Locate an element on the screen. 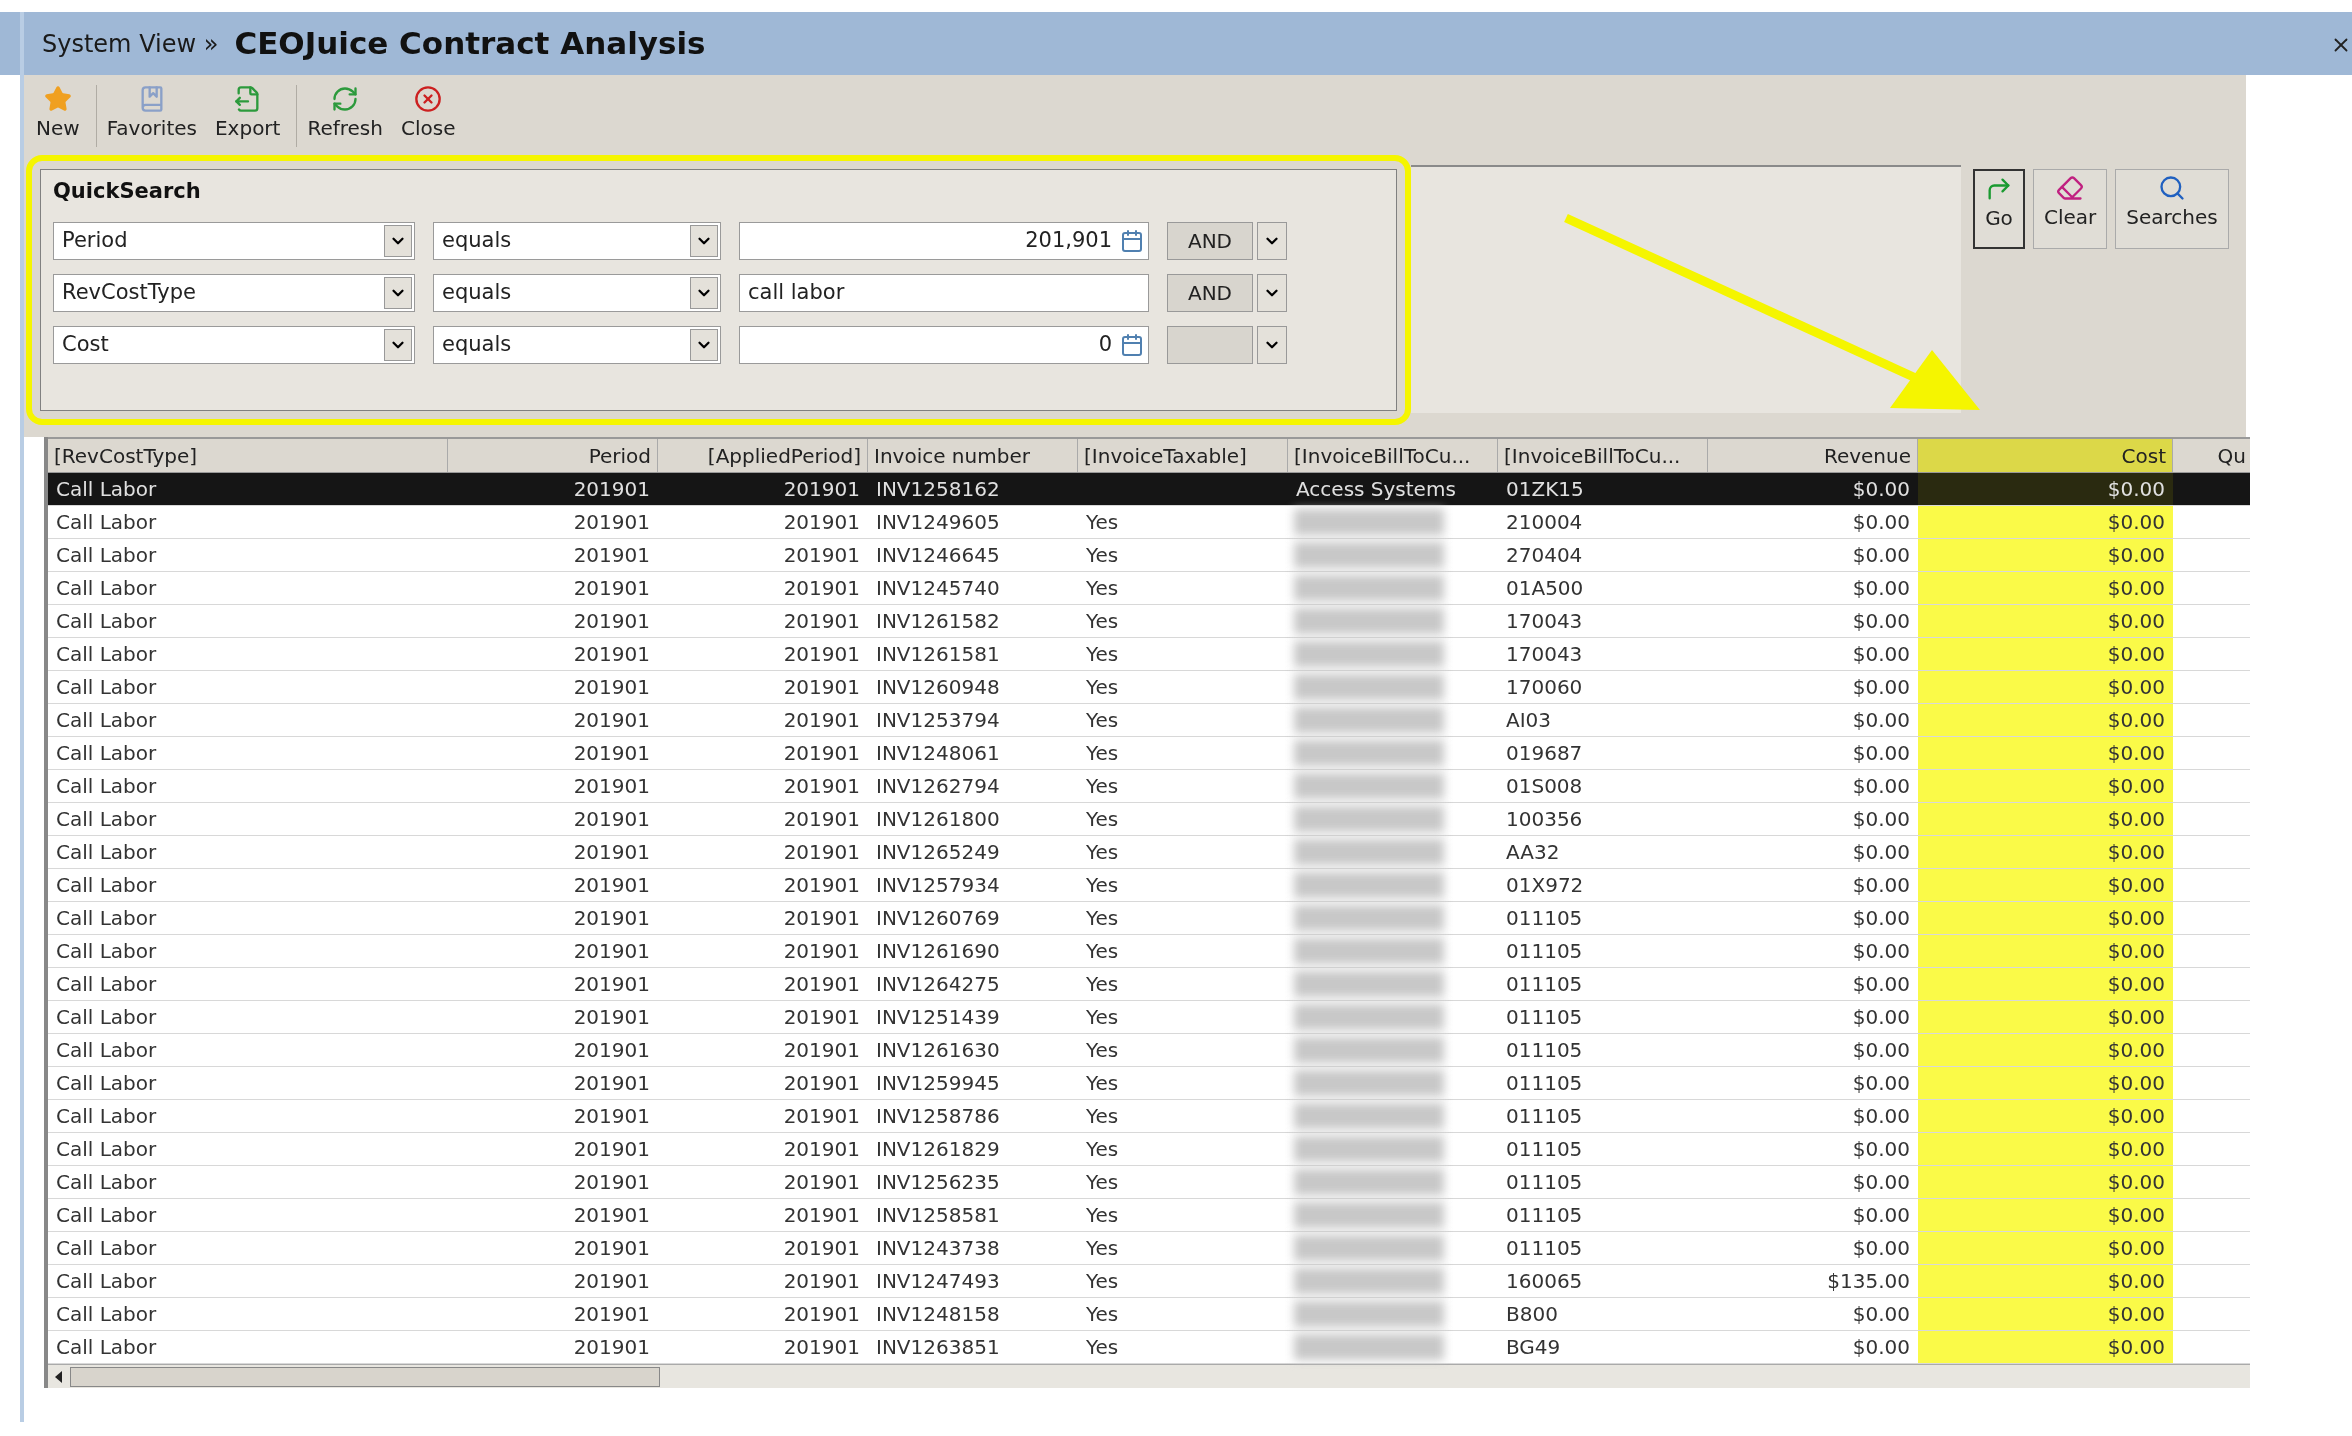 This screenshot has height=1436, width=2352. table-cell-text: INV1248061 is located at coordinates (938, 753).